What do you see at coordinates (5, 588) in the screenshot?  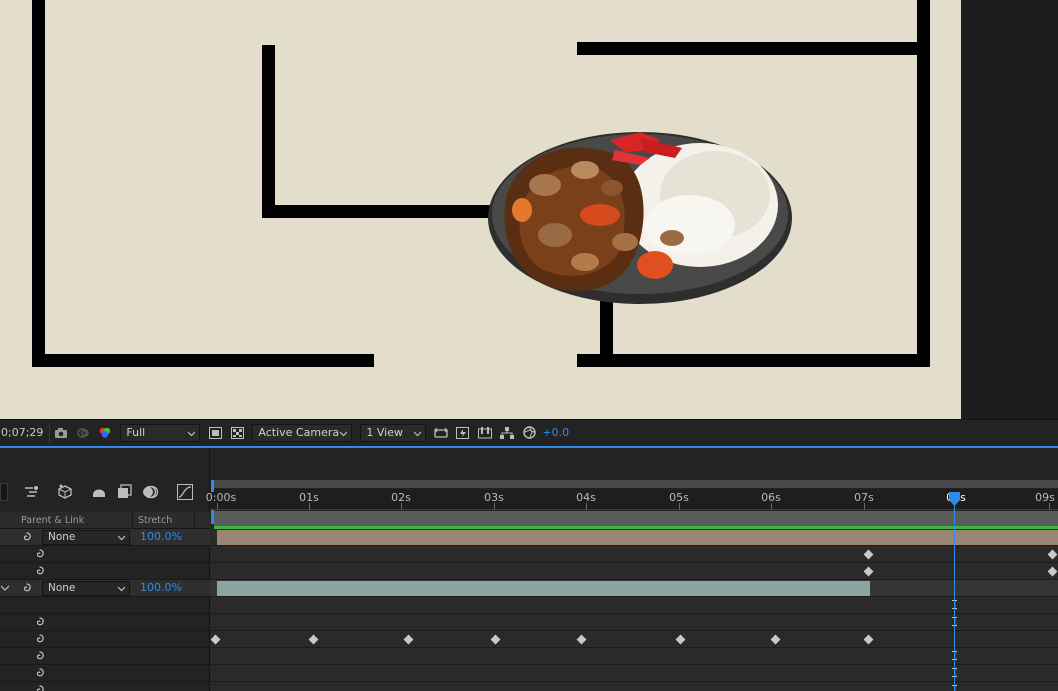 I see `twirl-open-icon` at bounding box center [5, 588].